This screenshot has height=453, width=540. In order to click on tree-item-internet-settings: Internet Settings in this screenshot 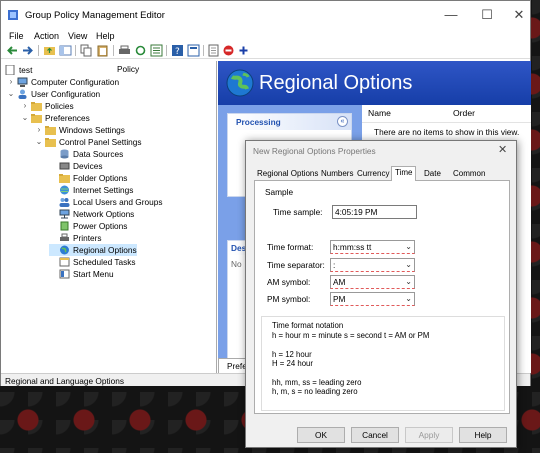, I will do `click(129, 190)`.